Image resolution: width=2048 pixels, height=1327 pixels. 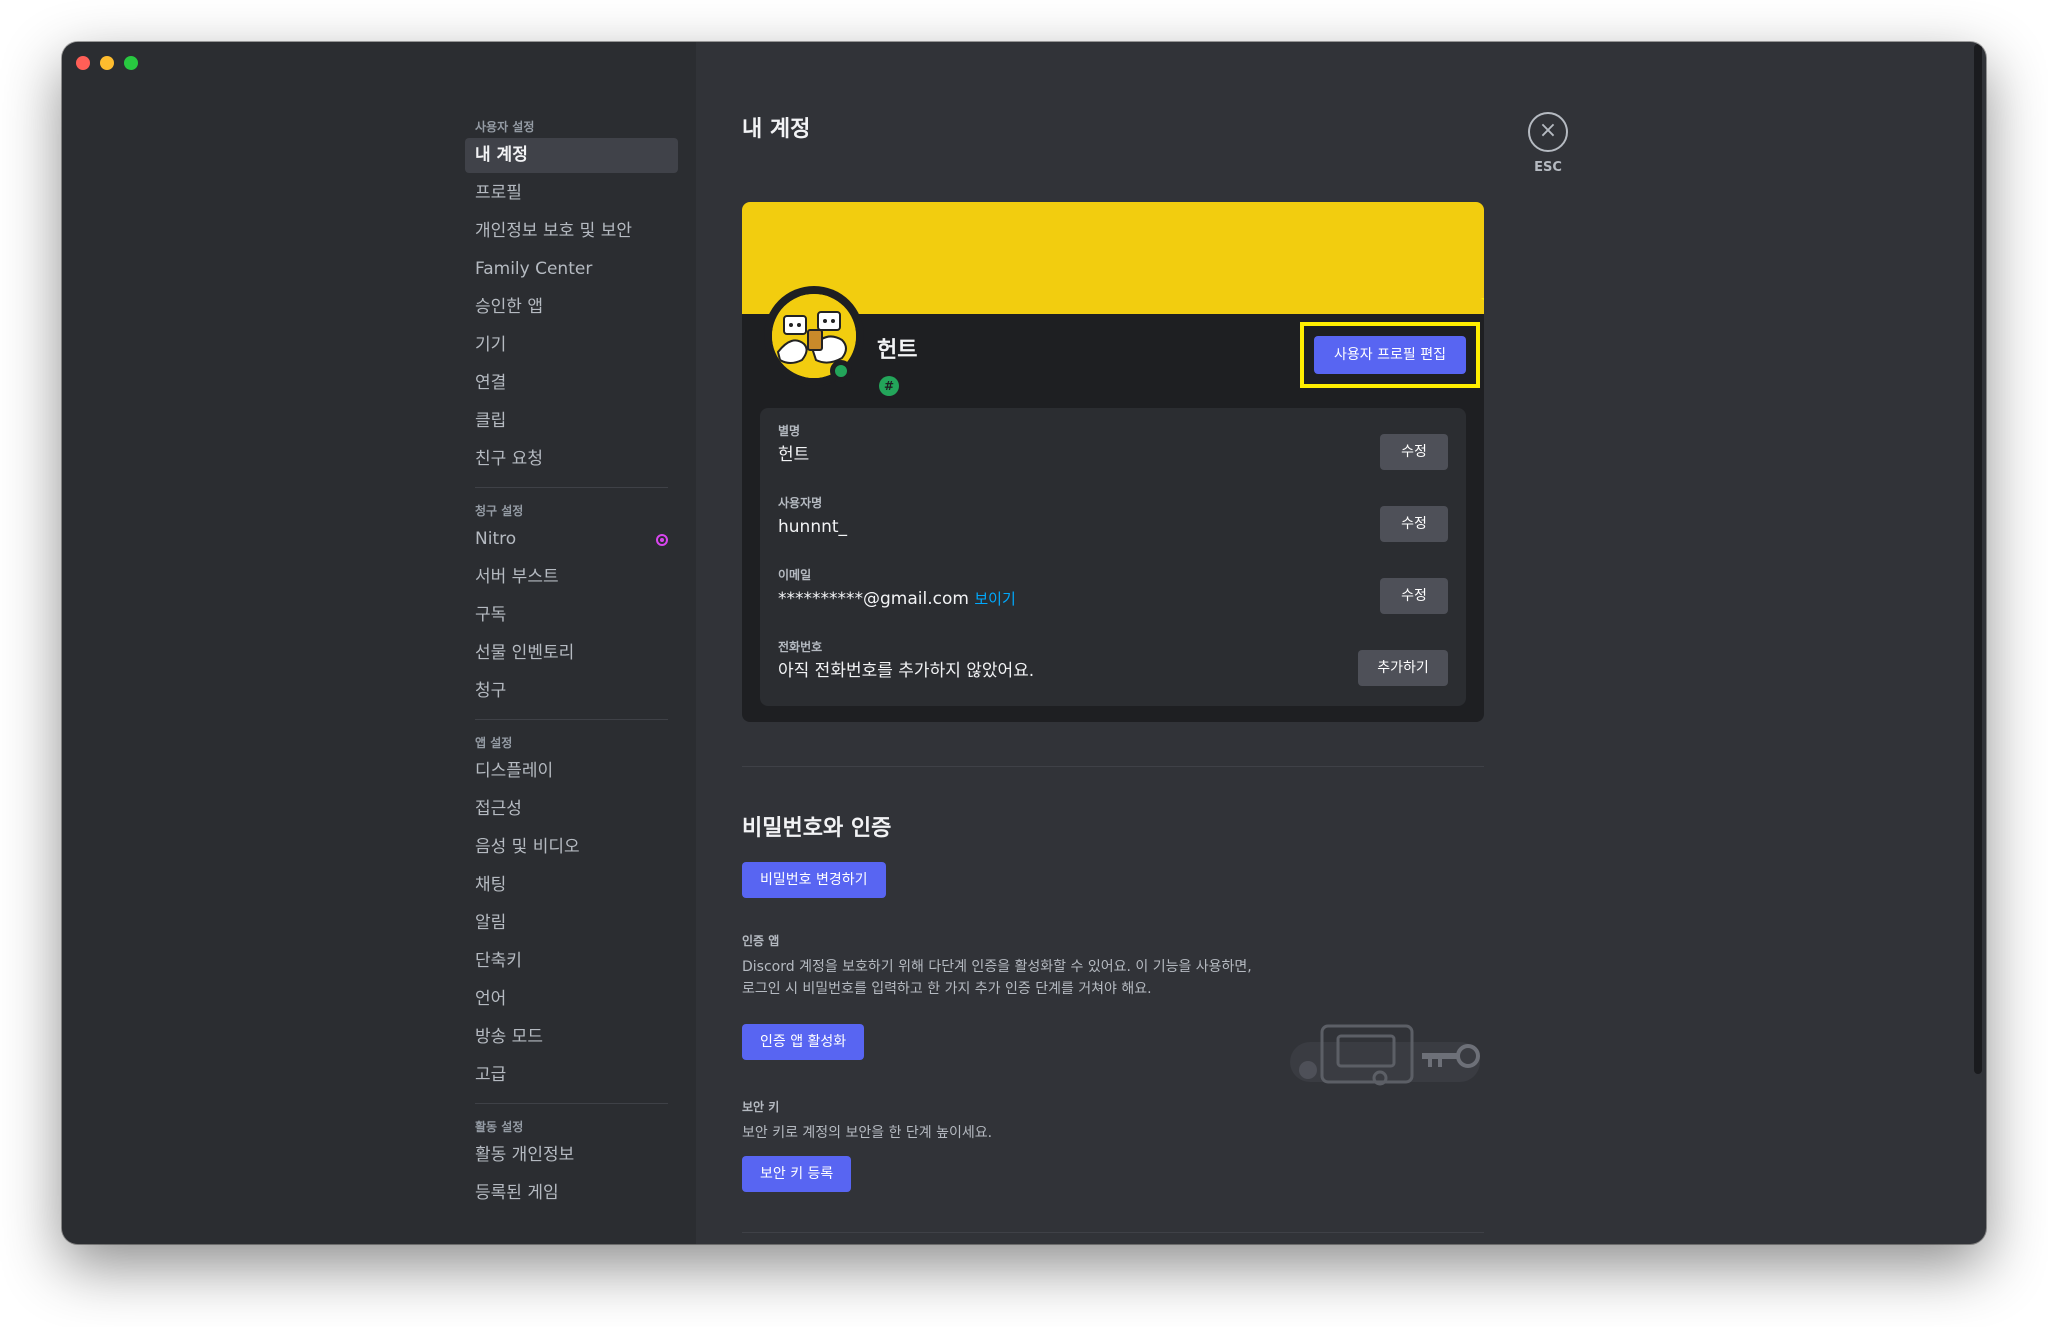 I want to click on sidebar-item-label: Nitro, so click(x=496, y=539).